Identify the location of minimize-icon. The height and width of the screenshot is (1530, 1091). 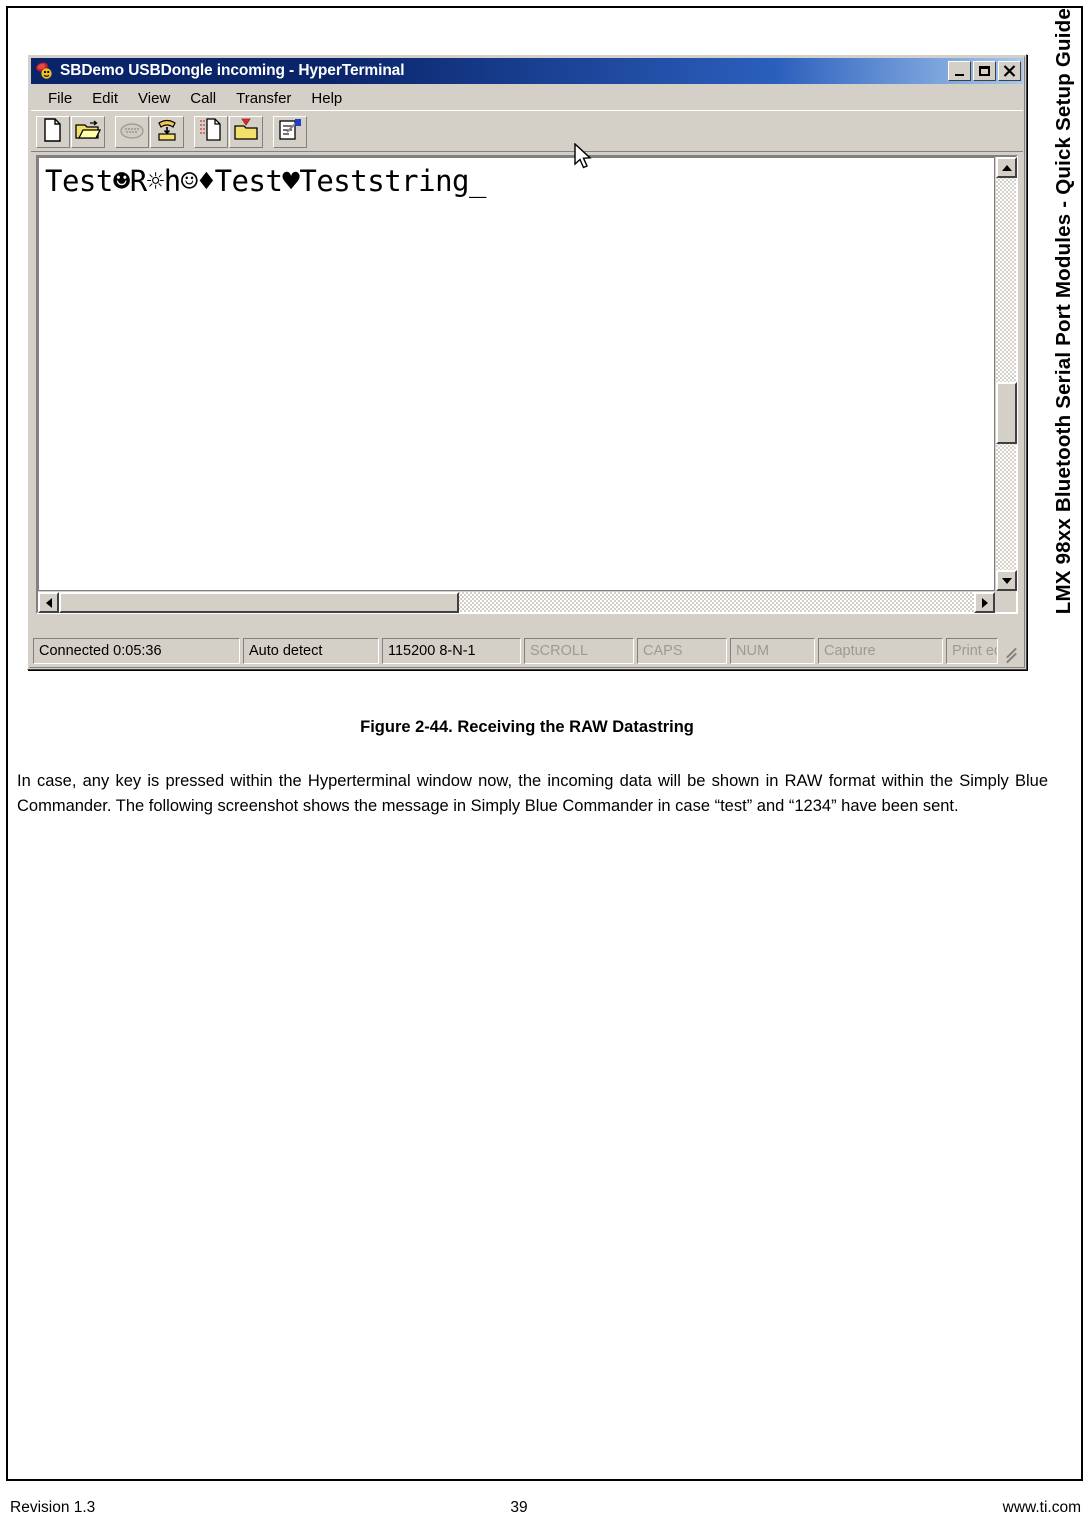
(959, 74).